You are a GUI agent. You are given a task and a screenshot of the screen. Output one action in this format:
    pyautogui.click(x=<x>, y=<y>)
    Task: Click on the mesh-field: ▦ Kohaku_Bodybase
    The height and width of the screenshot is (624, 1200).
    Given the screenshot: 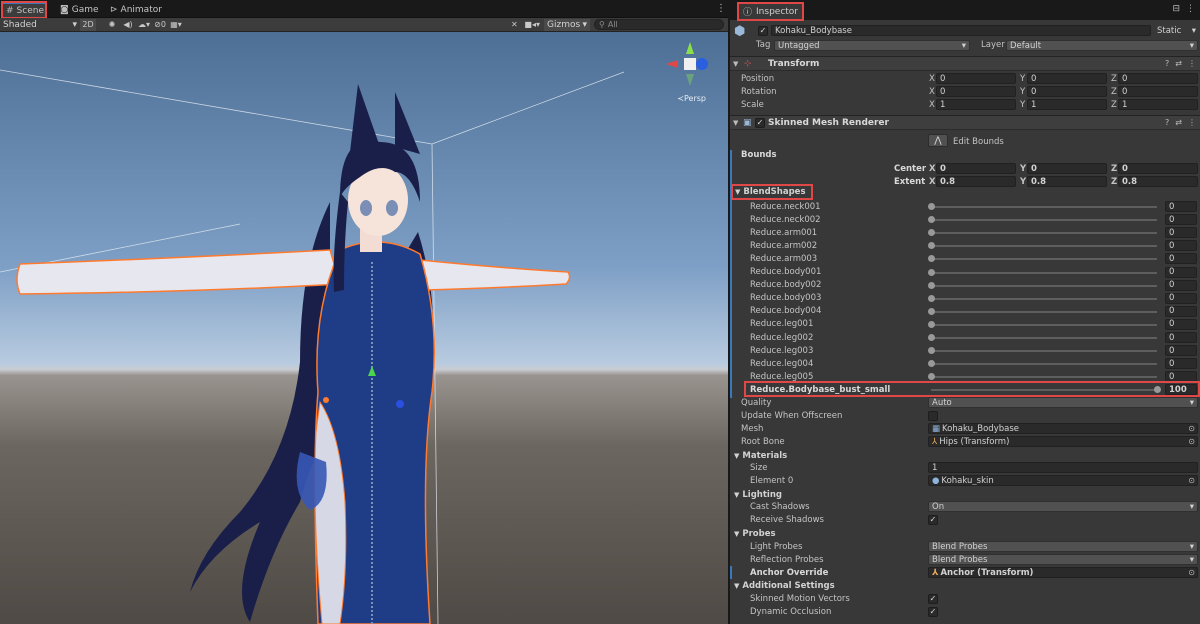 What is the action you would take?
    pyautogui.click(x=1063, y=428)
    